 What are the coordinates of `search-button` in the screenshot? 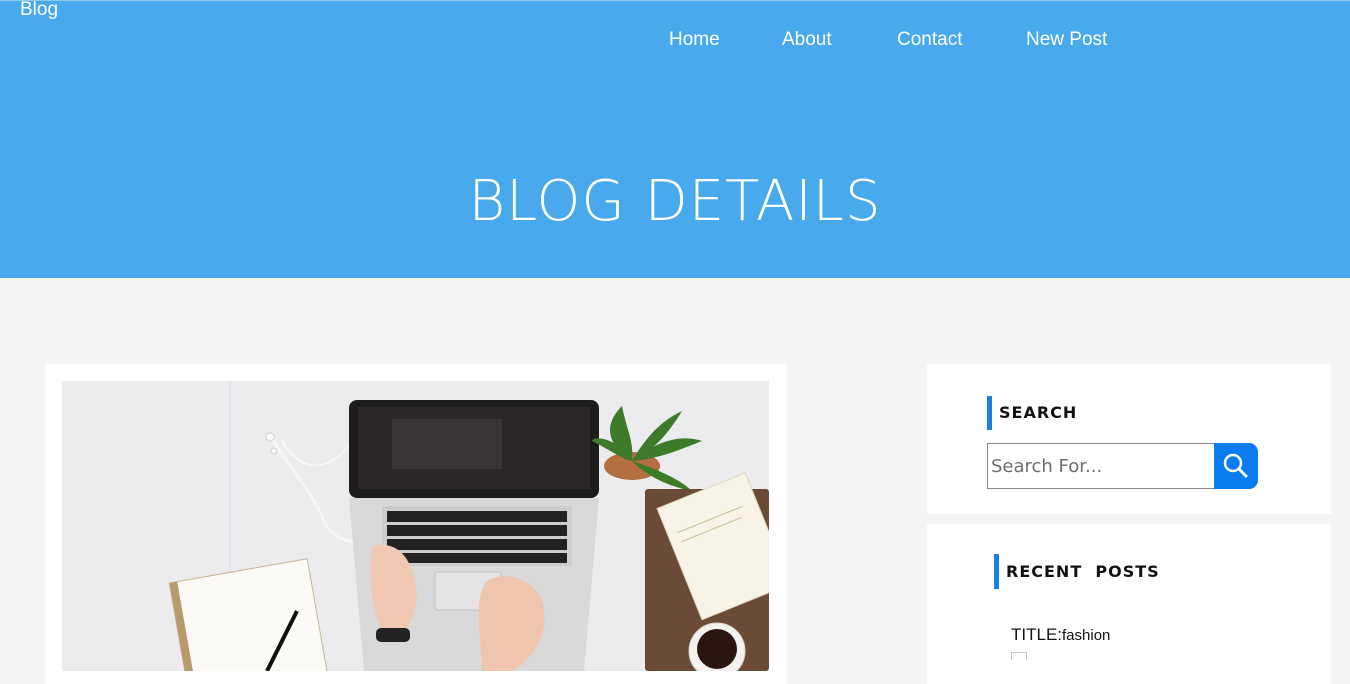 It's located at (1236, 466).